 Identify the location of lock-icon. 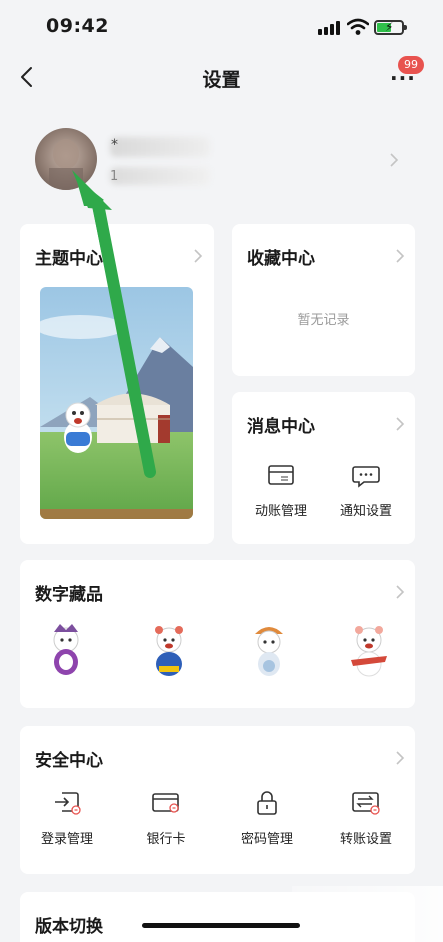
(267, 803).